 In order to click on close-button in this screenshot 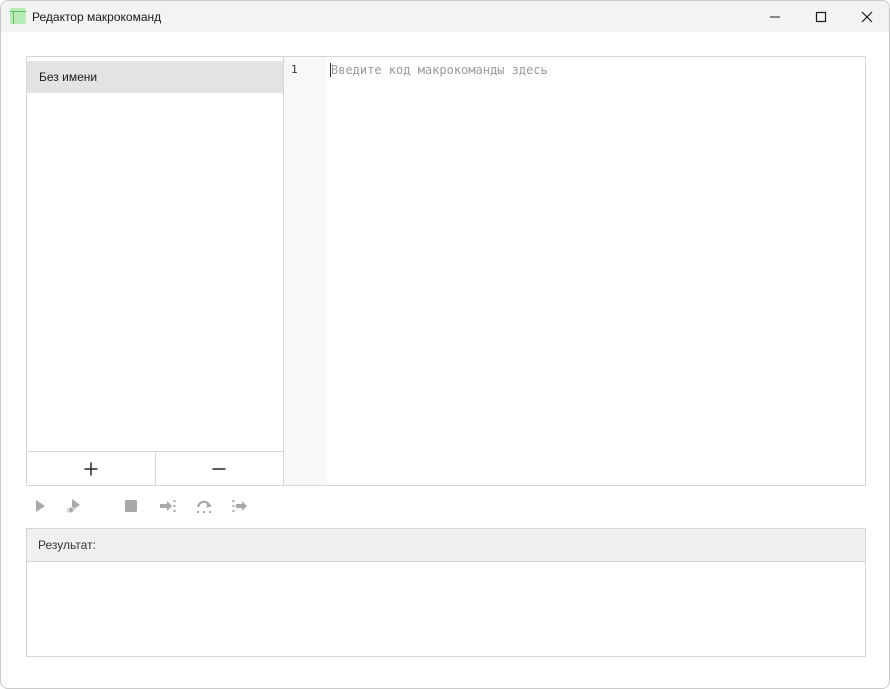, I will do `click(866, 16)`.